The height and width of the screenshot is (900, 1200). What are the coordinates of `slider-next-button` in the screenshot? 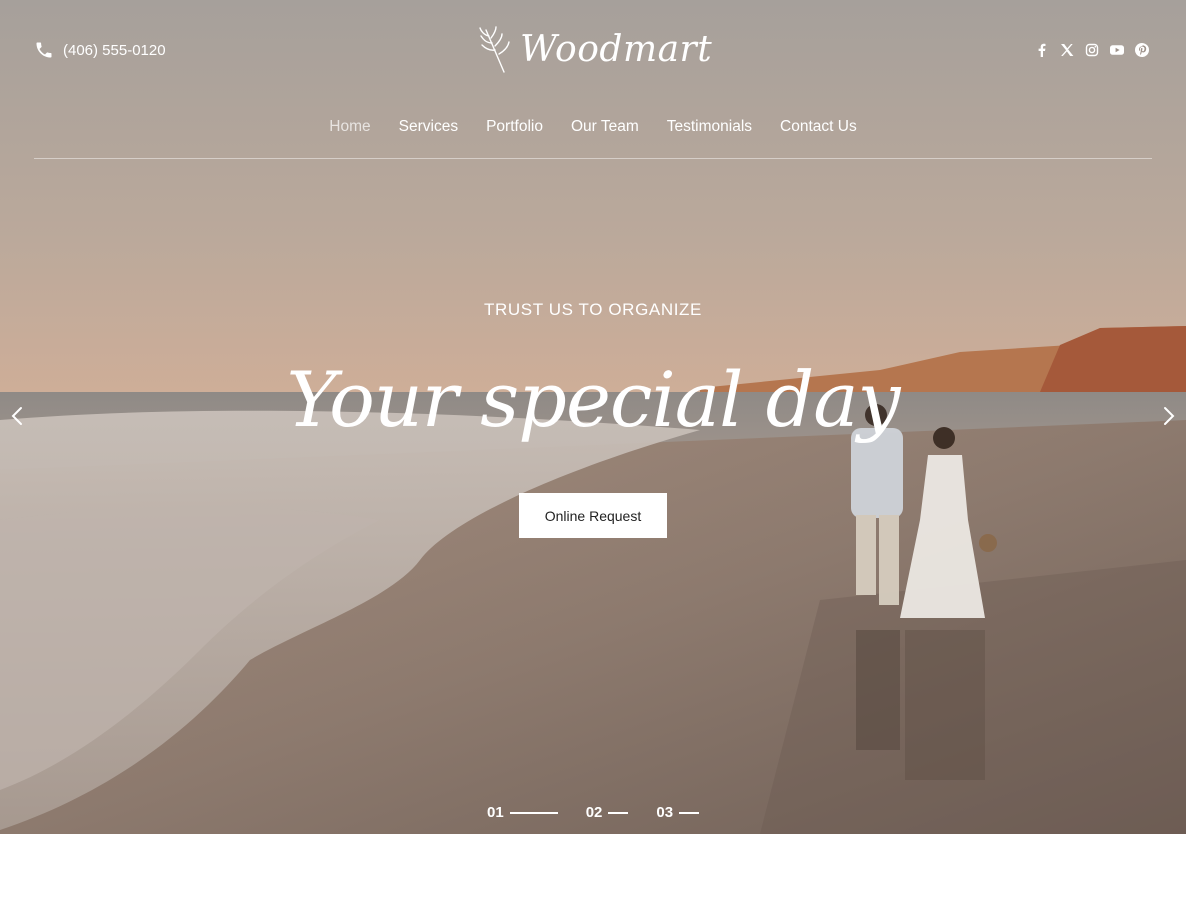 It's located at (1168, 416).